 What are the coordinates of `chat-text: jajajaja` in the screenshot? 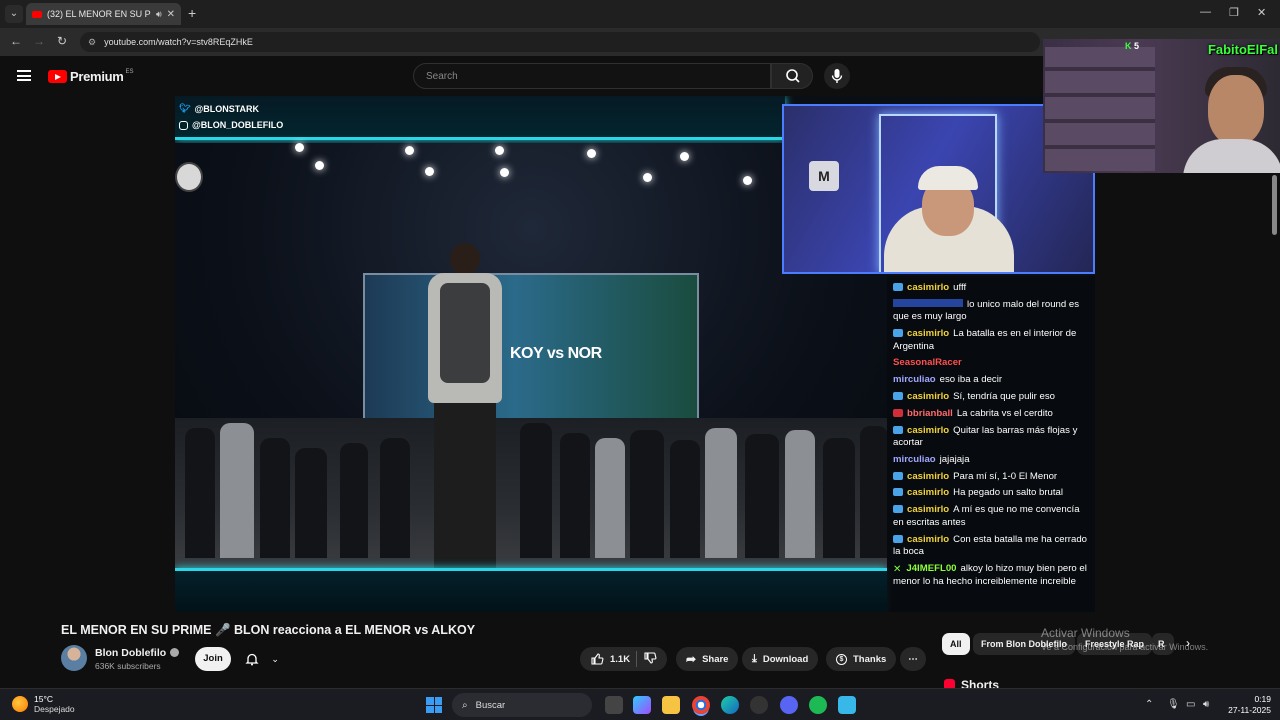 It's located at (954, 459).